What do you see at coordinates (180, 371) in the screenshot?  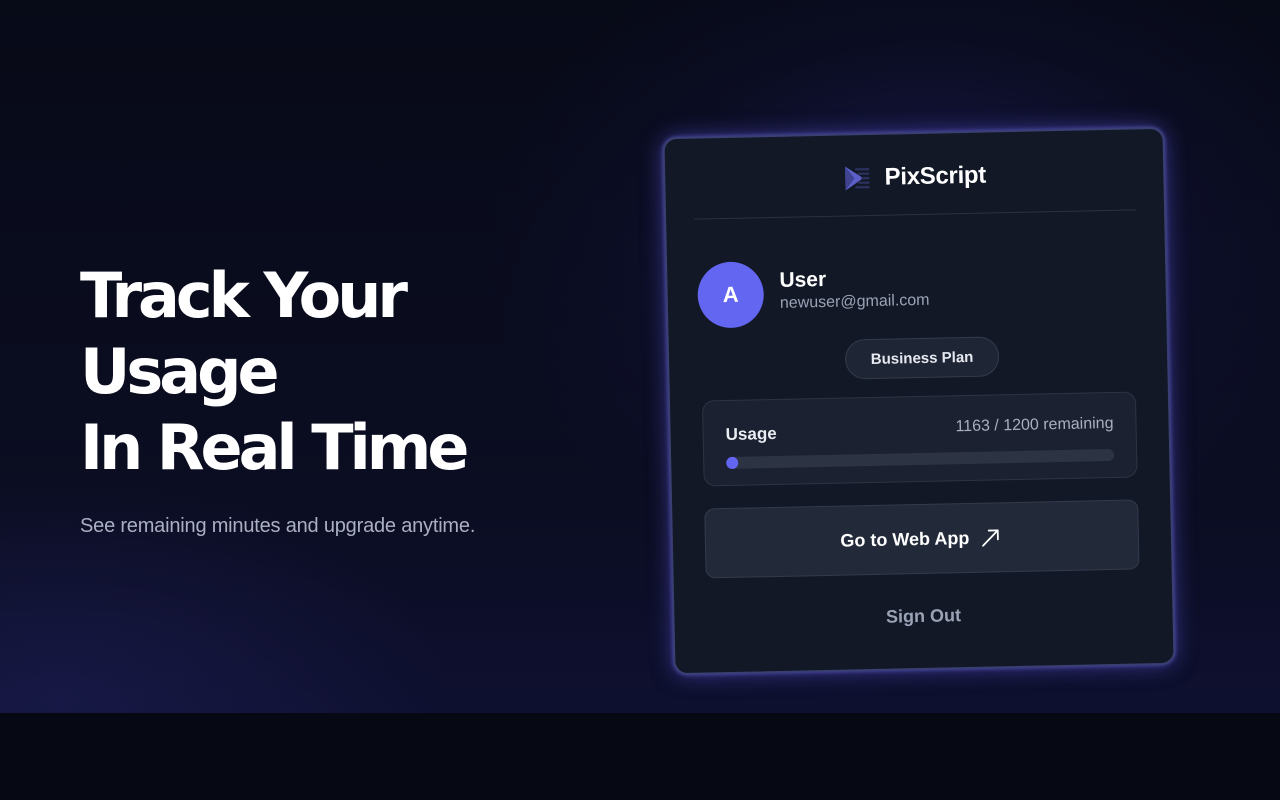 I see `headline-line-2: Usage` at bounding box center [180, 371].